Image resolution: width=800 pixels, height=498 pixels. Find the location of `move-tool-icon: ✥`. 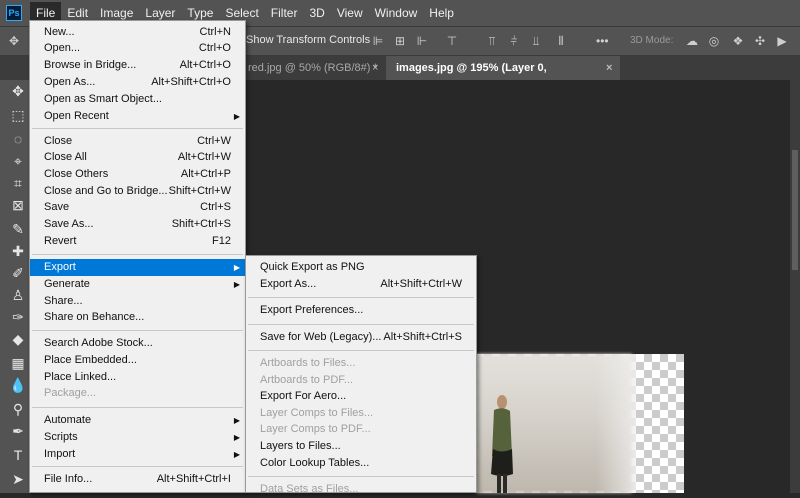

move-tool-icon: ✥ is located at coordinates (18, 91).